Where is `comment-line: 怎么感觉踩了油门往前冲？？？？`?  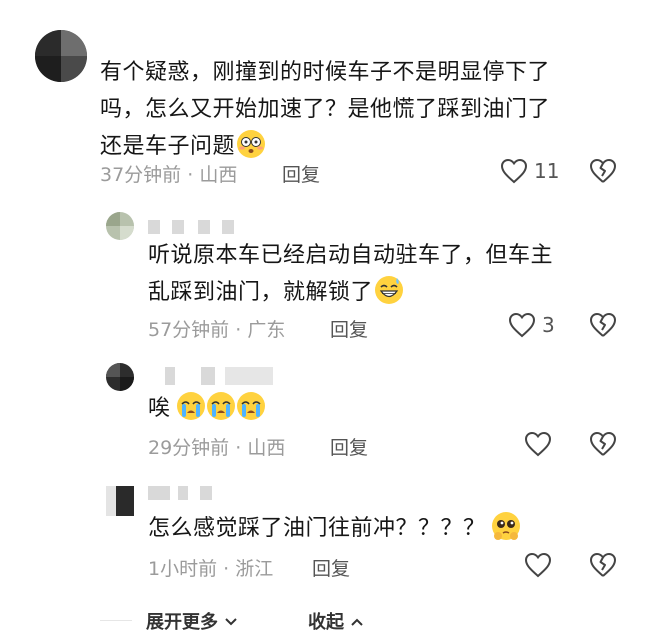
comment-line: 怎么感觉踩了油门往前冲？？？？ is located at coordinates (317, 528).